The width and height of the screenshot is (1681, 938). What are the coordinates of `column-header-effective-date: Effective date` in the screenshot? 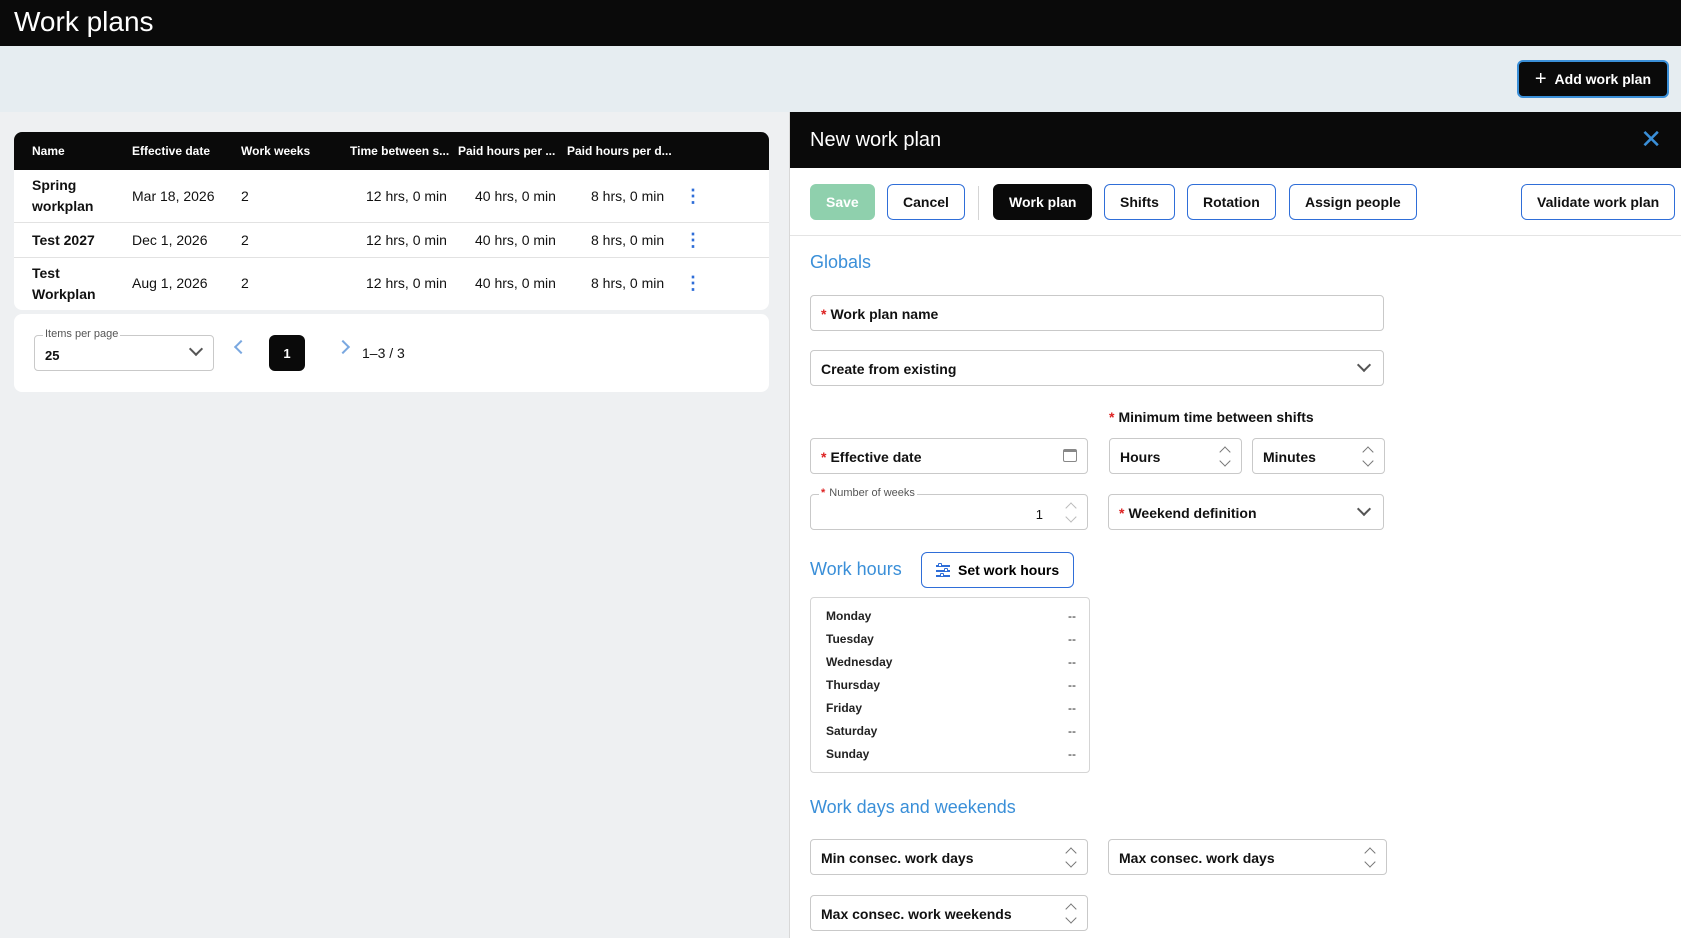 It's located at (171, 151).